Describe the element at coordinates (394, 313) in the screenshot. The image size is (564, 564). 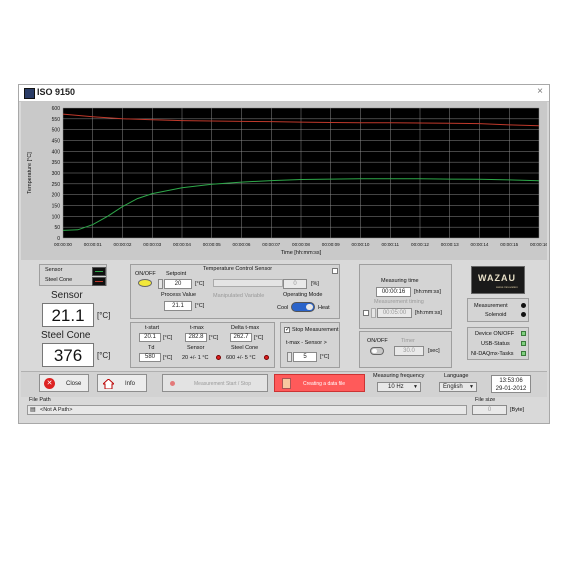
I see `measurement-timing-input: 00:05:00` at that location.